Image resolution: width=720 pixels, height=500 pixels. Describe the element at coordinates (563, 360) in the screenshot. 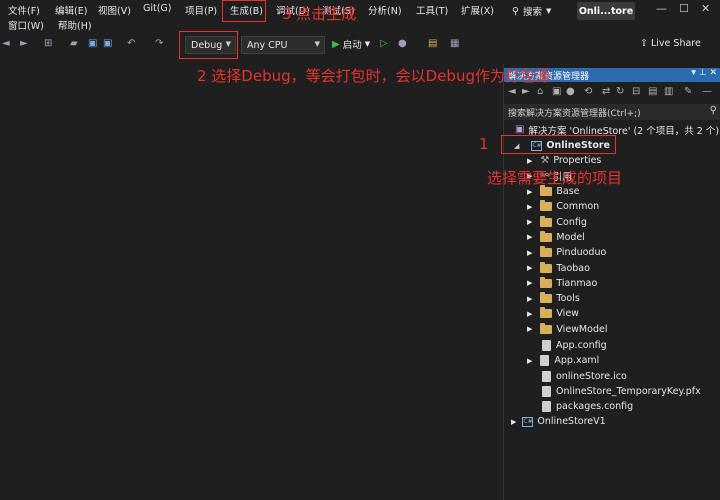

I see `tree-file: ▶ App.xaml` at that location.